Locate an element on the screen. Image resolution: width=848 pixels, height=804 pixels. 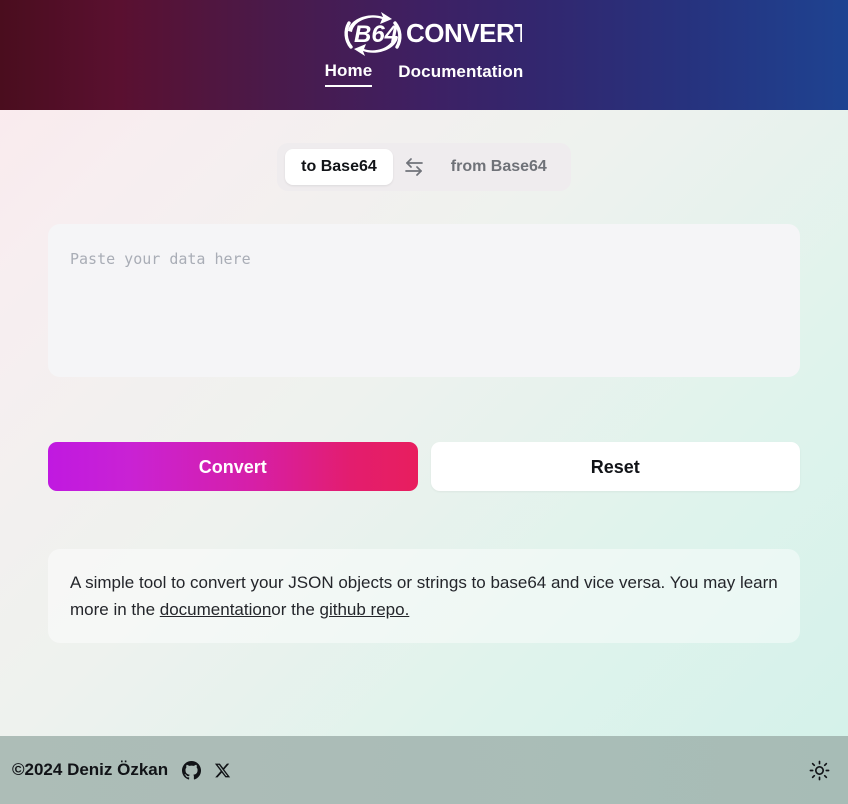
logo-b64-circular-arrows-icon: B64 CONVERTER is located at coordinates (433, 34).